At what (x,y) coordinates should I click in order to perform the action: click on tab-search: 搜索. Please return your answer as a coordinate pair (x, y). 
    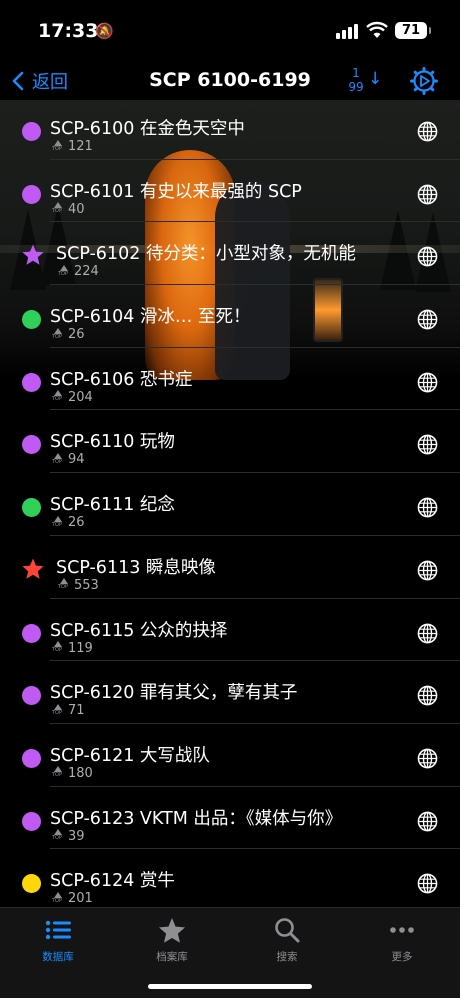
    Looking at the image, I should click on (287, 939).